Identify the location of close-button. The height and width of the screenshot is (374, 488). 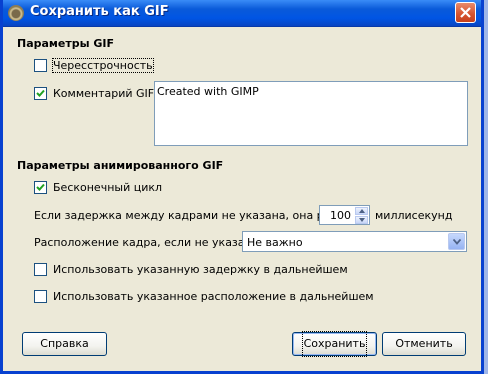
(465, 12).